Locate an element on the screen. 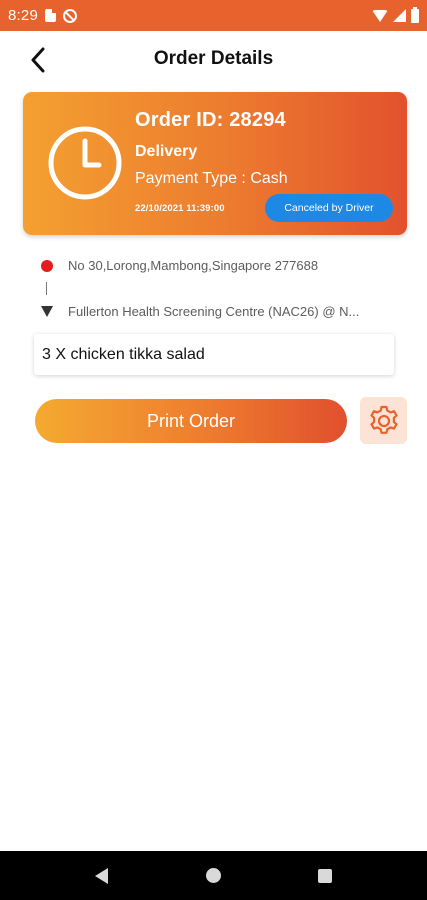  status-left: 8:29 is located at coordinates (42, 15).